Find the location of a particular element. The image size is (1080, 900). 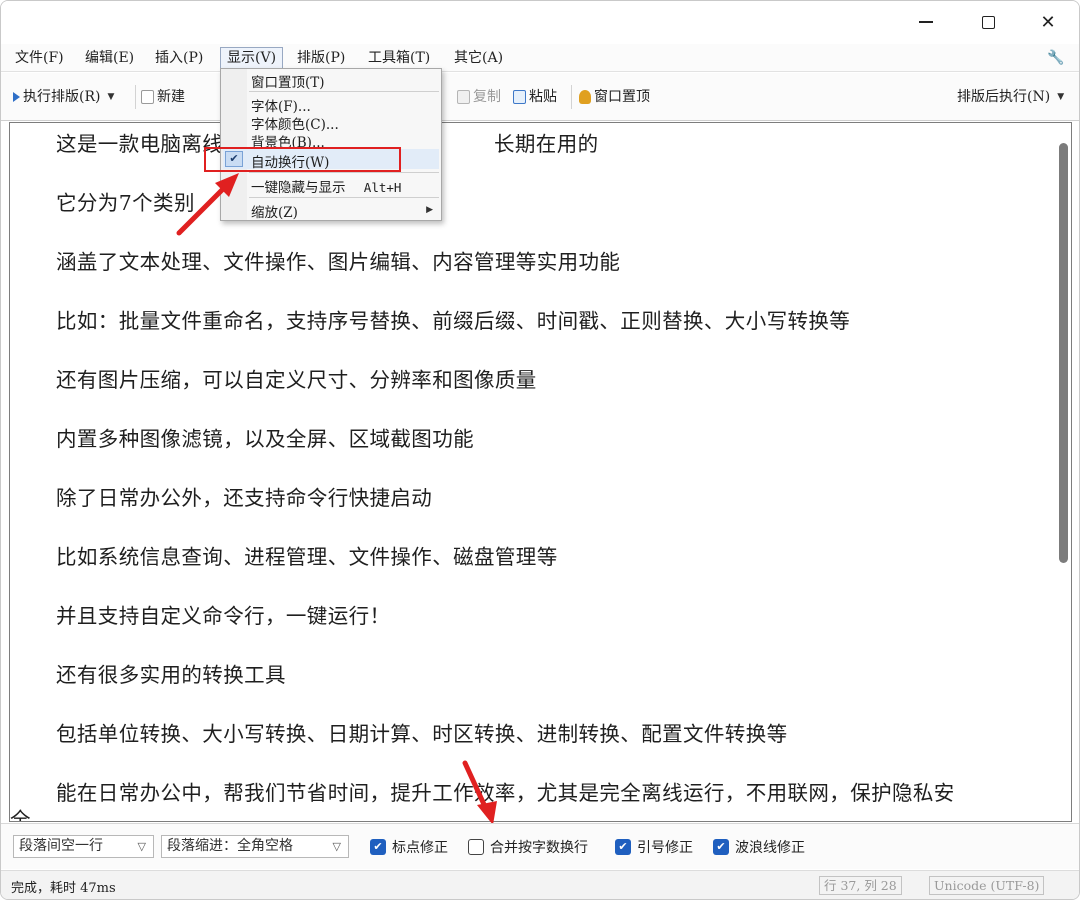

menu-other: 其它(A) is located at coordinates (478, 58).